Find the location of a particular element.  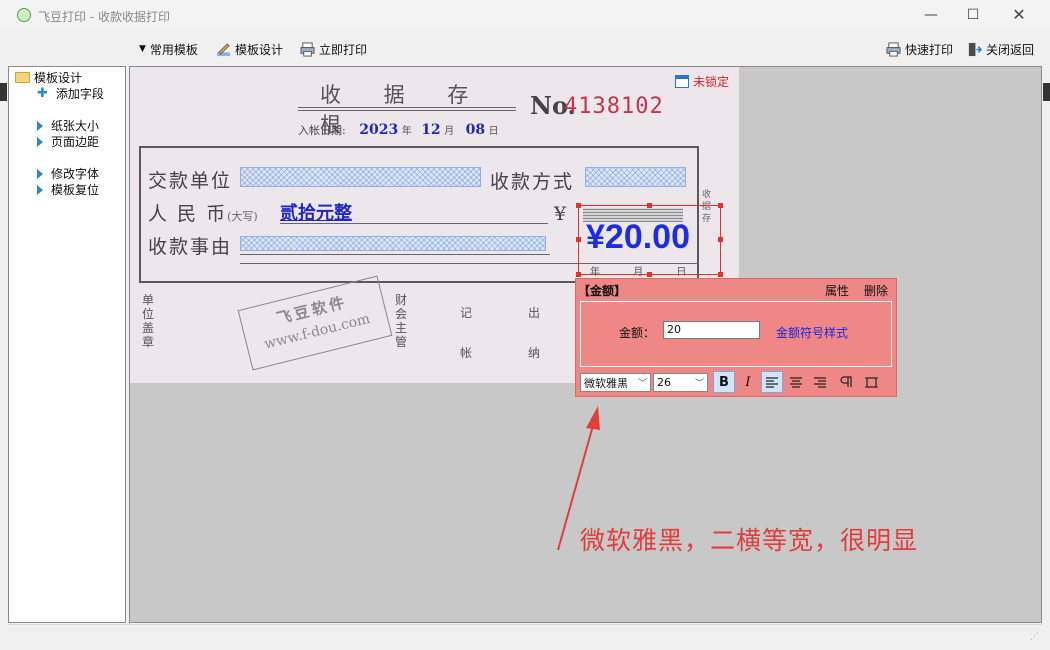

lock-toggle: 未锁定 is located at coordinates (702, 81).